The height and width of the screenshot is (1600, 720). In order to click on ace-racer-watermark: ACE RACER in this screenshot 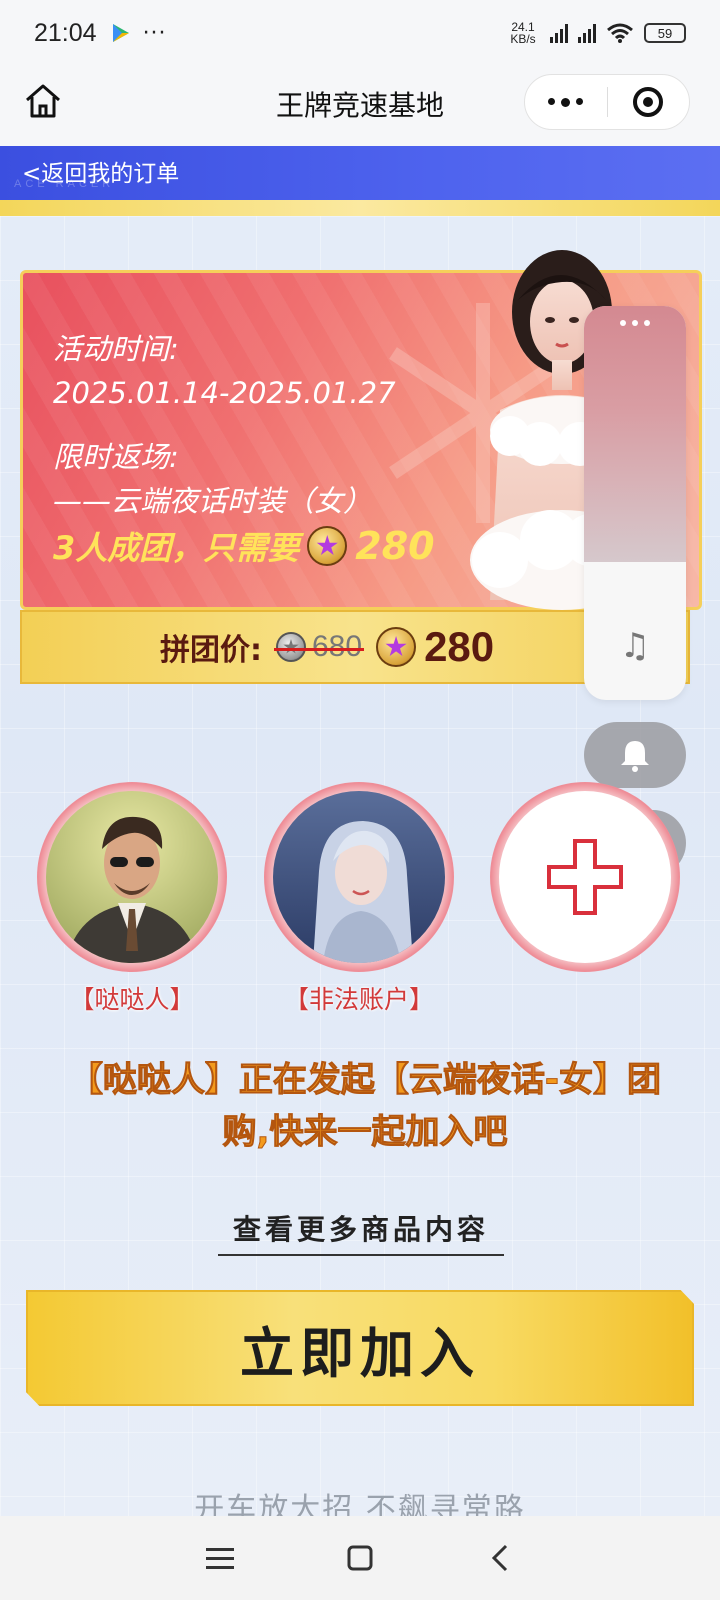, I will do `click(64, 184)`.